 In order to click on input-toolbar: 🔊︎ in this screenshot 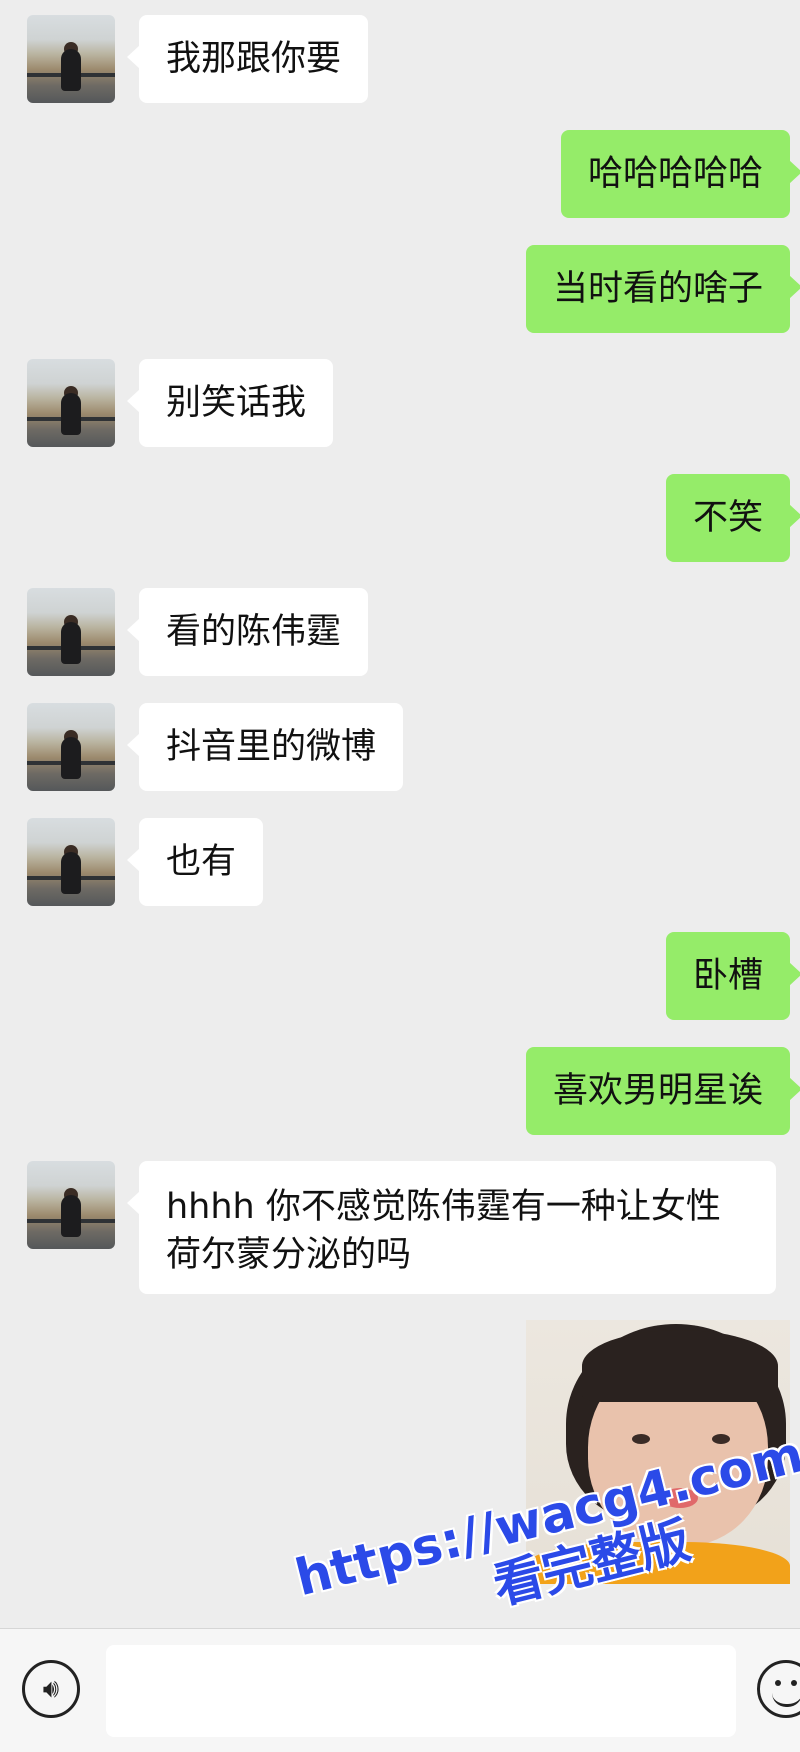, I will do `click(400, 1690)`.